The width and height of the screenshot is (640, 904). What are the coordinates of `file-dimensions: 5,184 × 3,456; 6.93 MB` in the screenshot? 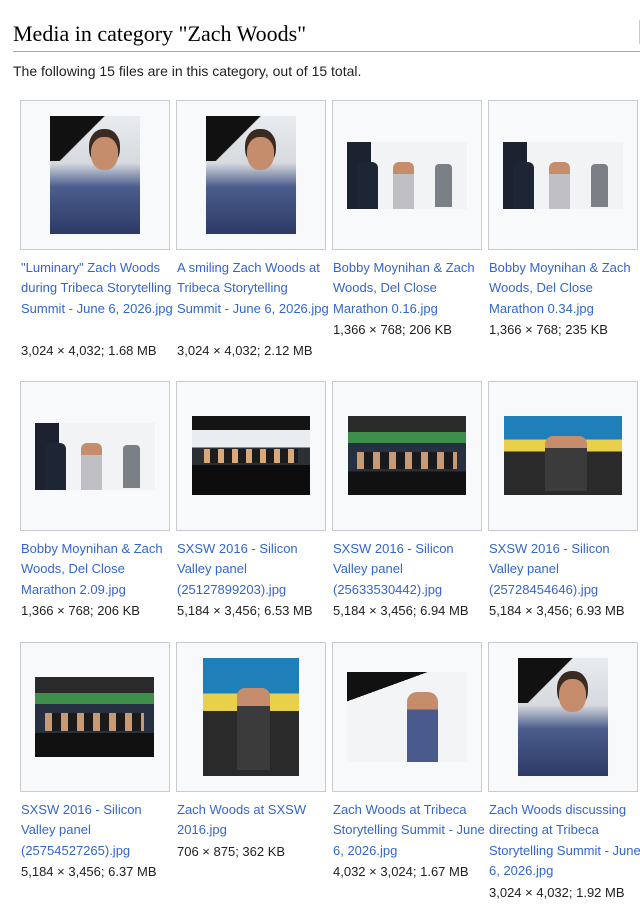 It's located at (557, 610).